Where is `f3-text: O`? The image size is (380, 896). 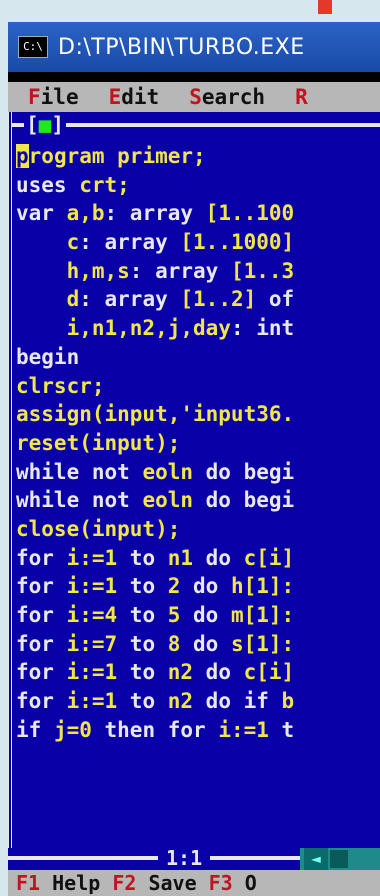
f3-text: O is located at coordinates (244, 883).